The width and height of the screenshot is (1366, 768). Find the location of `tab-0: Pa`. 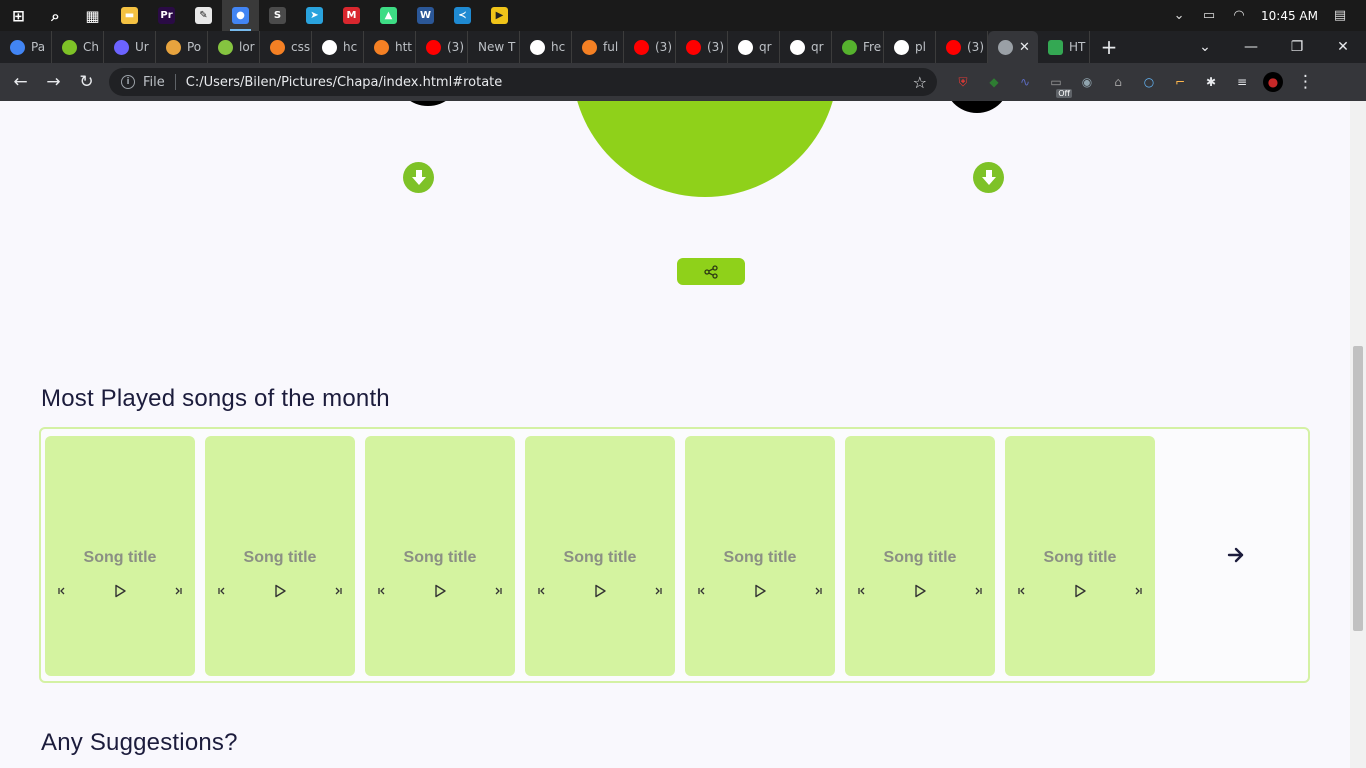

tab-0: Pa is located at coordinates (26, 47).